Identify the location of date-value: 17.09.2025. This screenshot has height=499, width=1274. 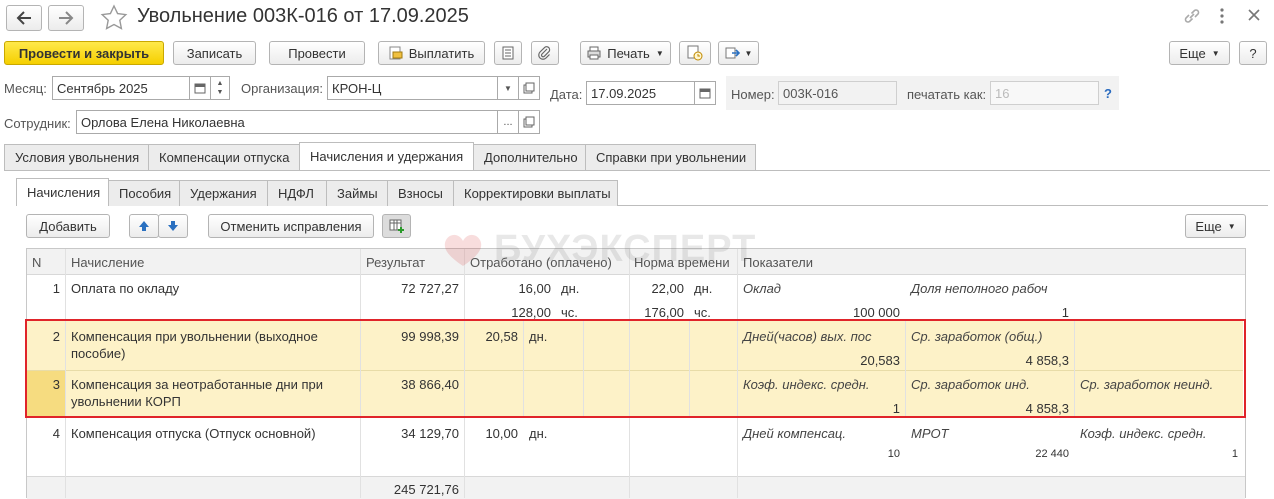
(624, 93).